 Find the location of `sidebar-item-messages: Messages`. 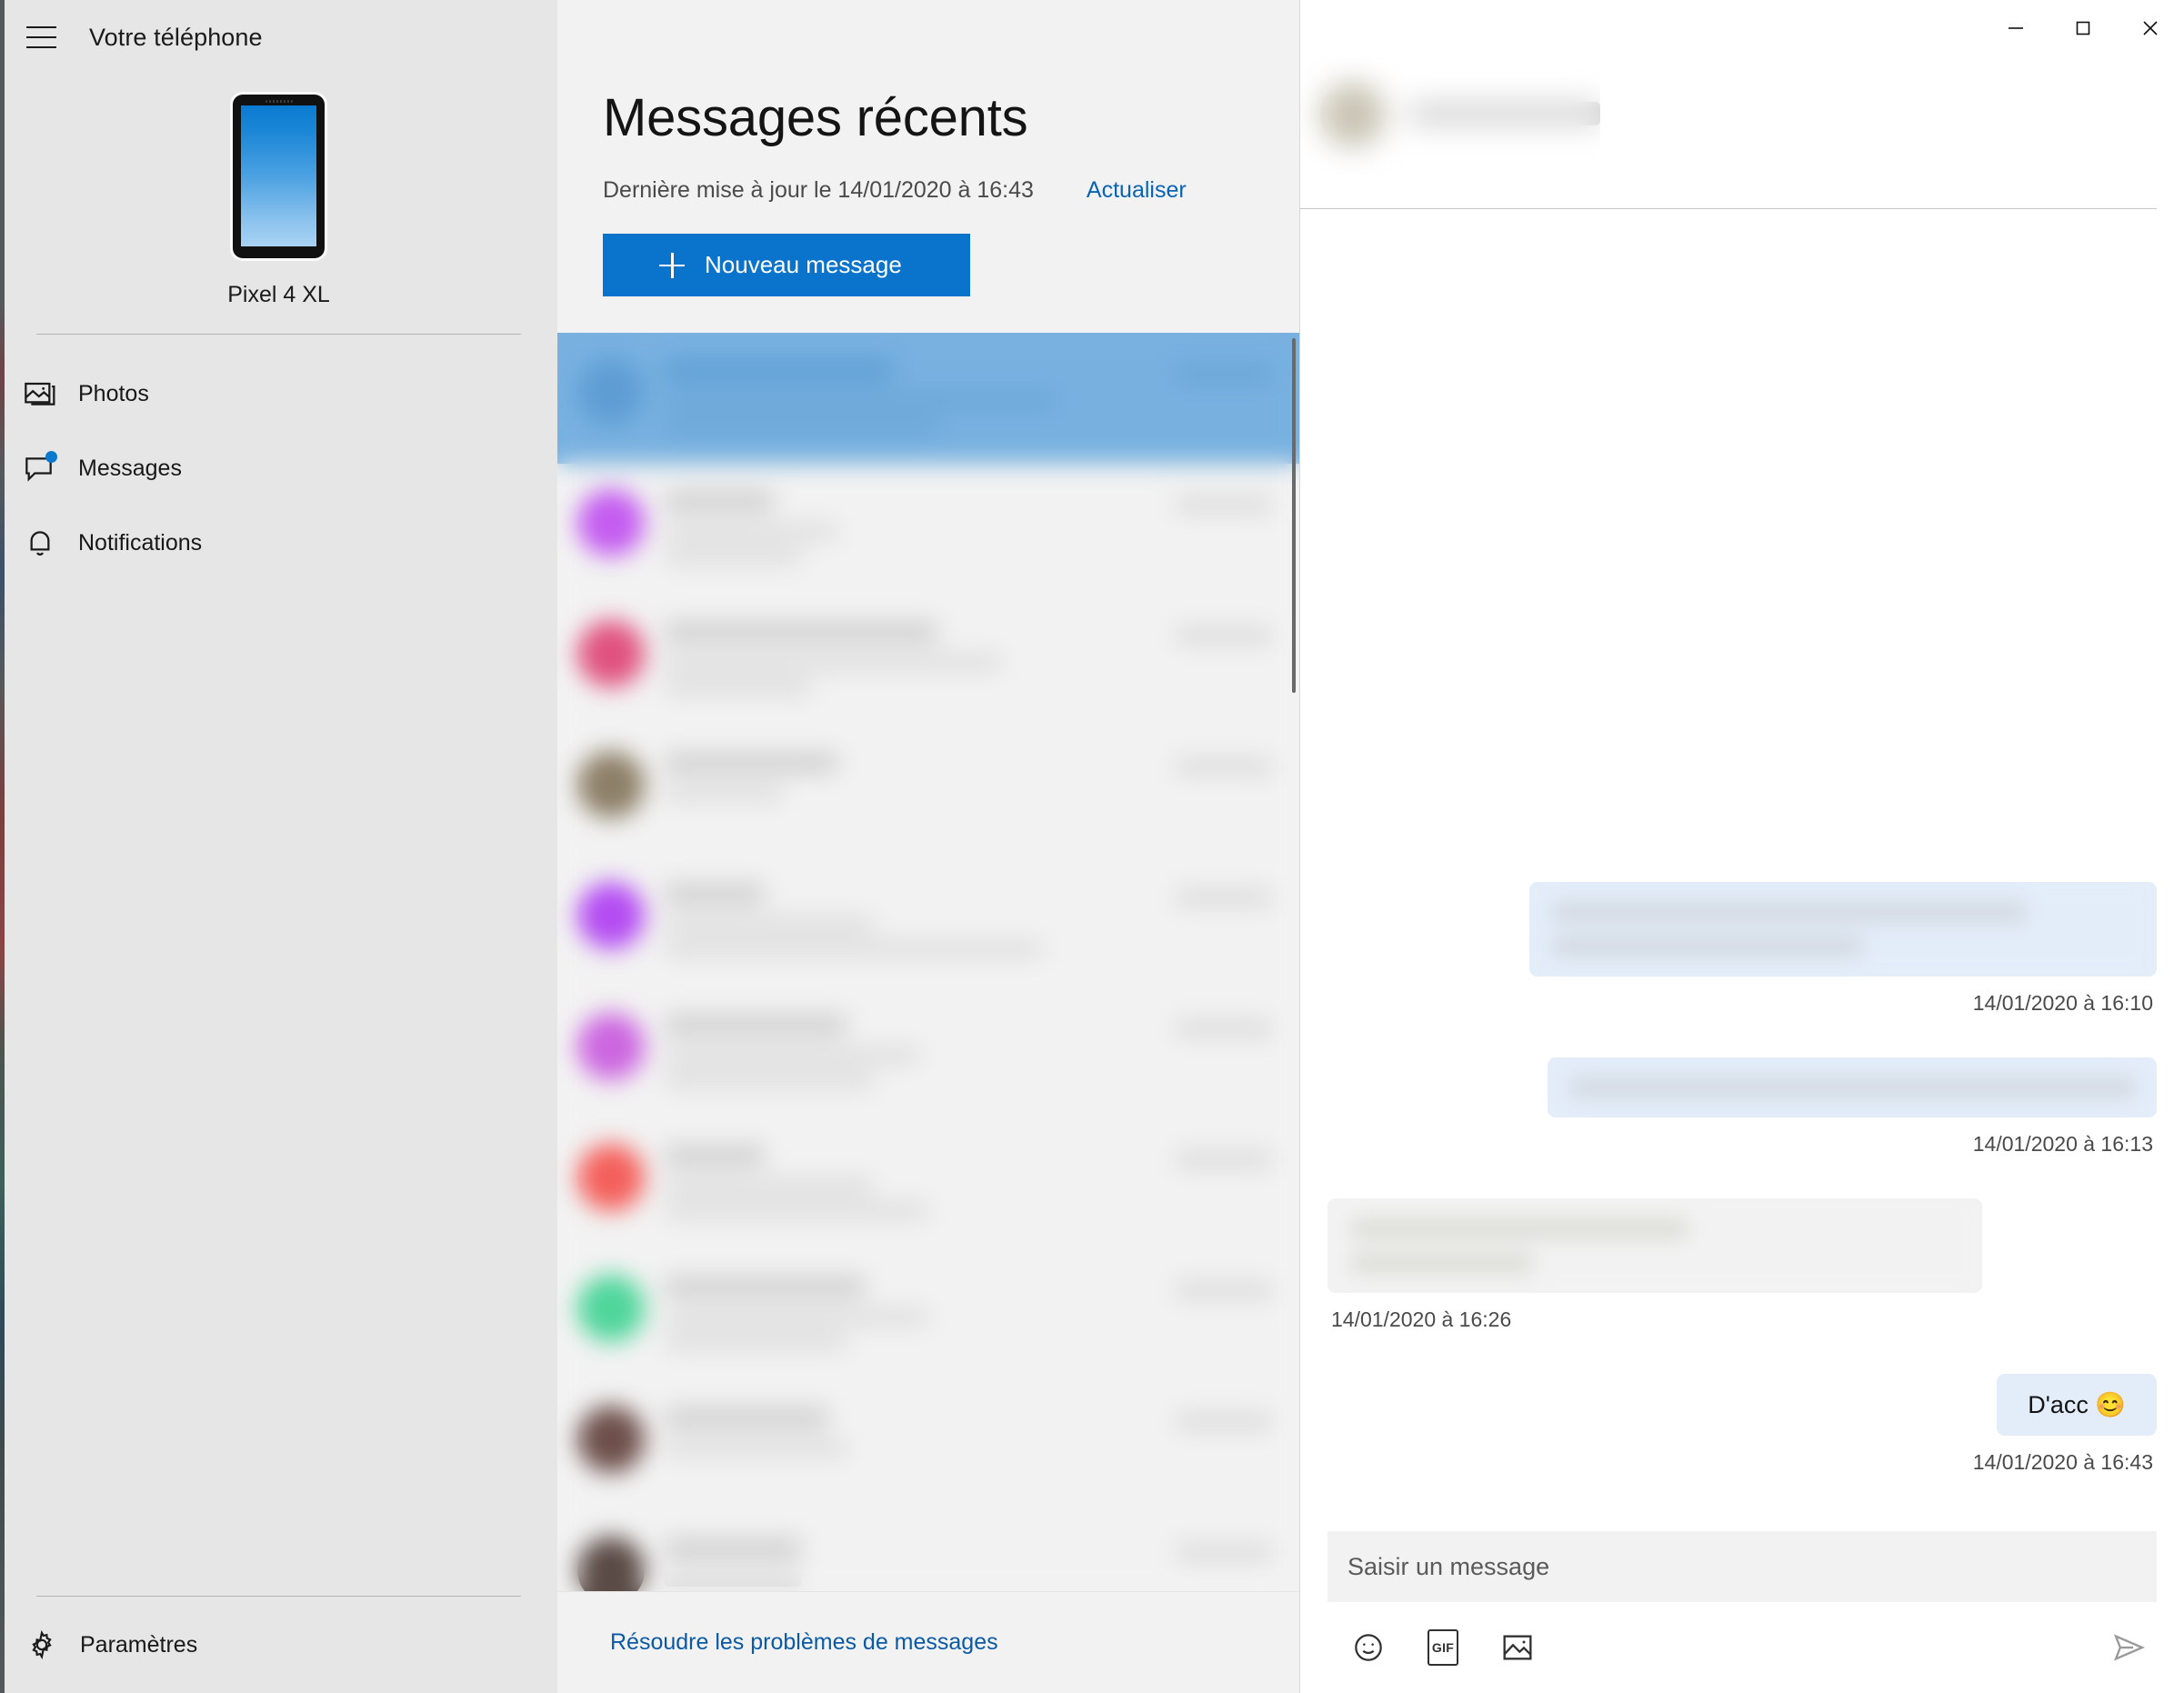

sidebar-item-messages: Messages is located at coordinates (278, 469).